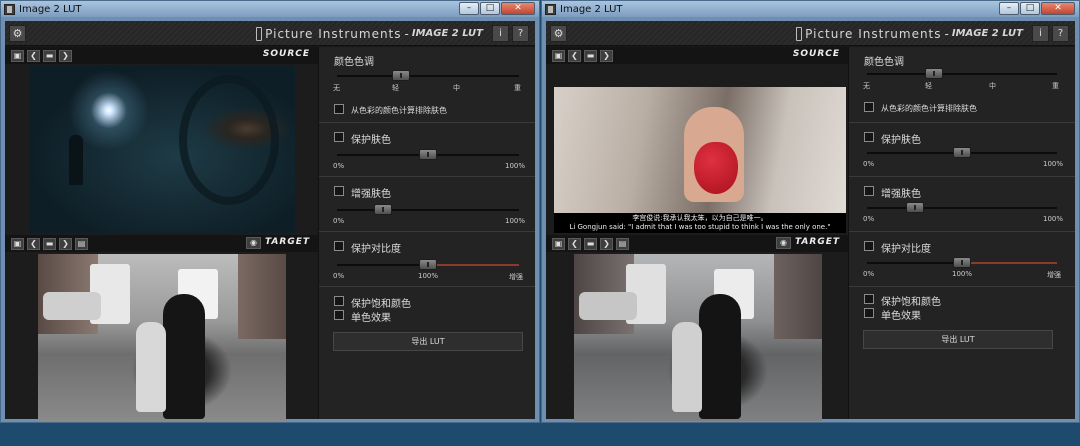 The image size is (1080, 446). What do you see at coordinates (517, 88) in the screenshot?
I see `tick-heavy: 重` at bounding box center [517, 88].